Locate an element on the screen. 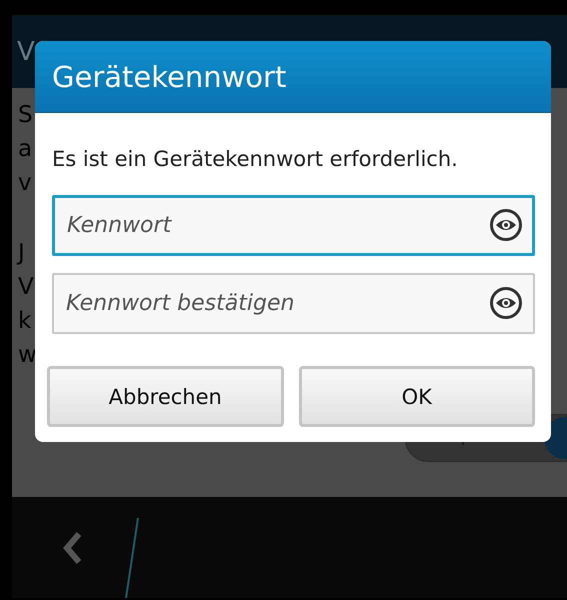 The width and height of the screenshot is (567, 600). paragraph-line: a is located at coordinates (25, 149).